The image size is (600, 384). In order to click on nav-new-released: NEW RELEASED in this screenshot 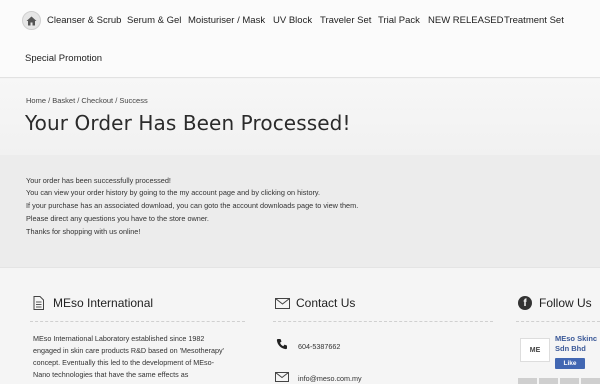, I will do `click(466, 20)`.